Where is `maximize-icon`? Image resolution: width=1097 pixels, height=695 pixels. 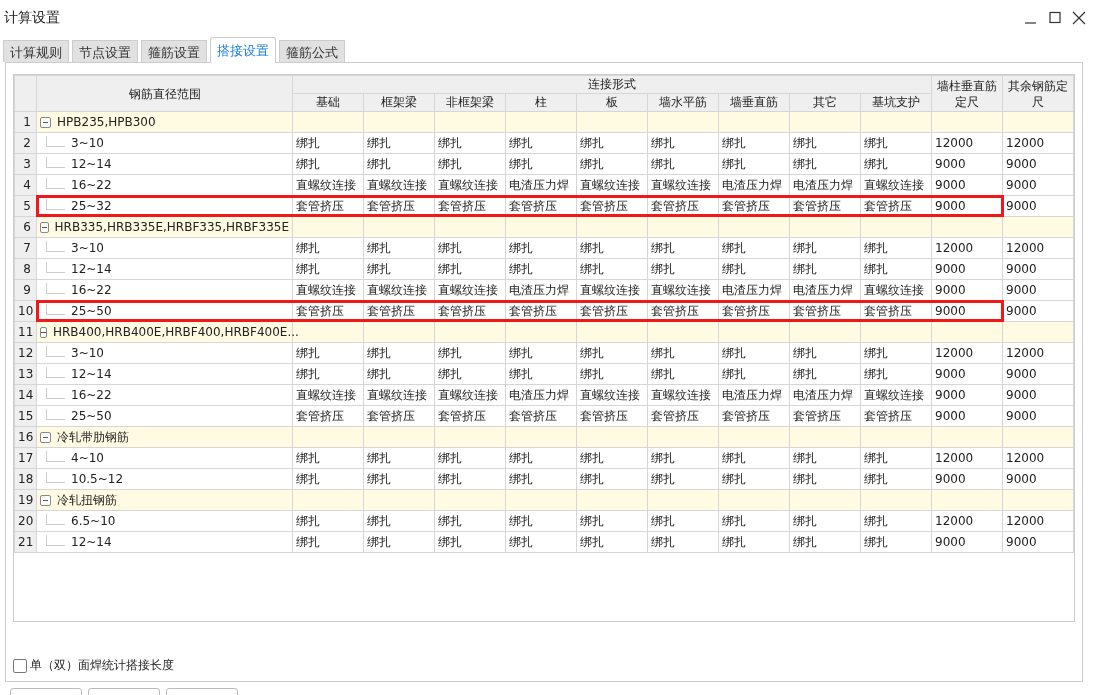 maximize-icon is located at coordinates (1055, 18).